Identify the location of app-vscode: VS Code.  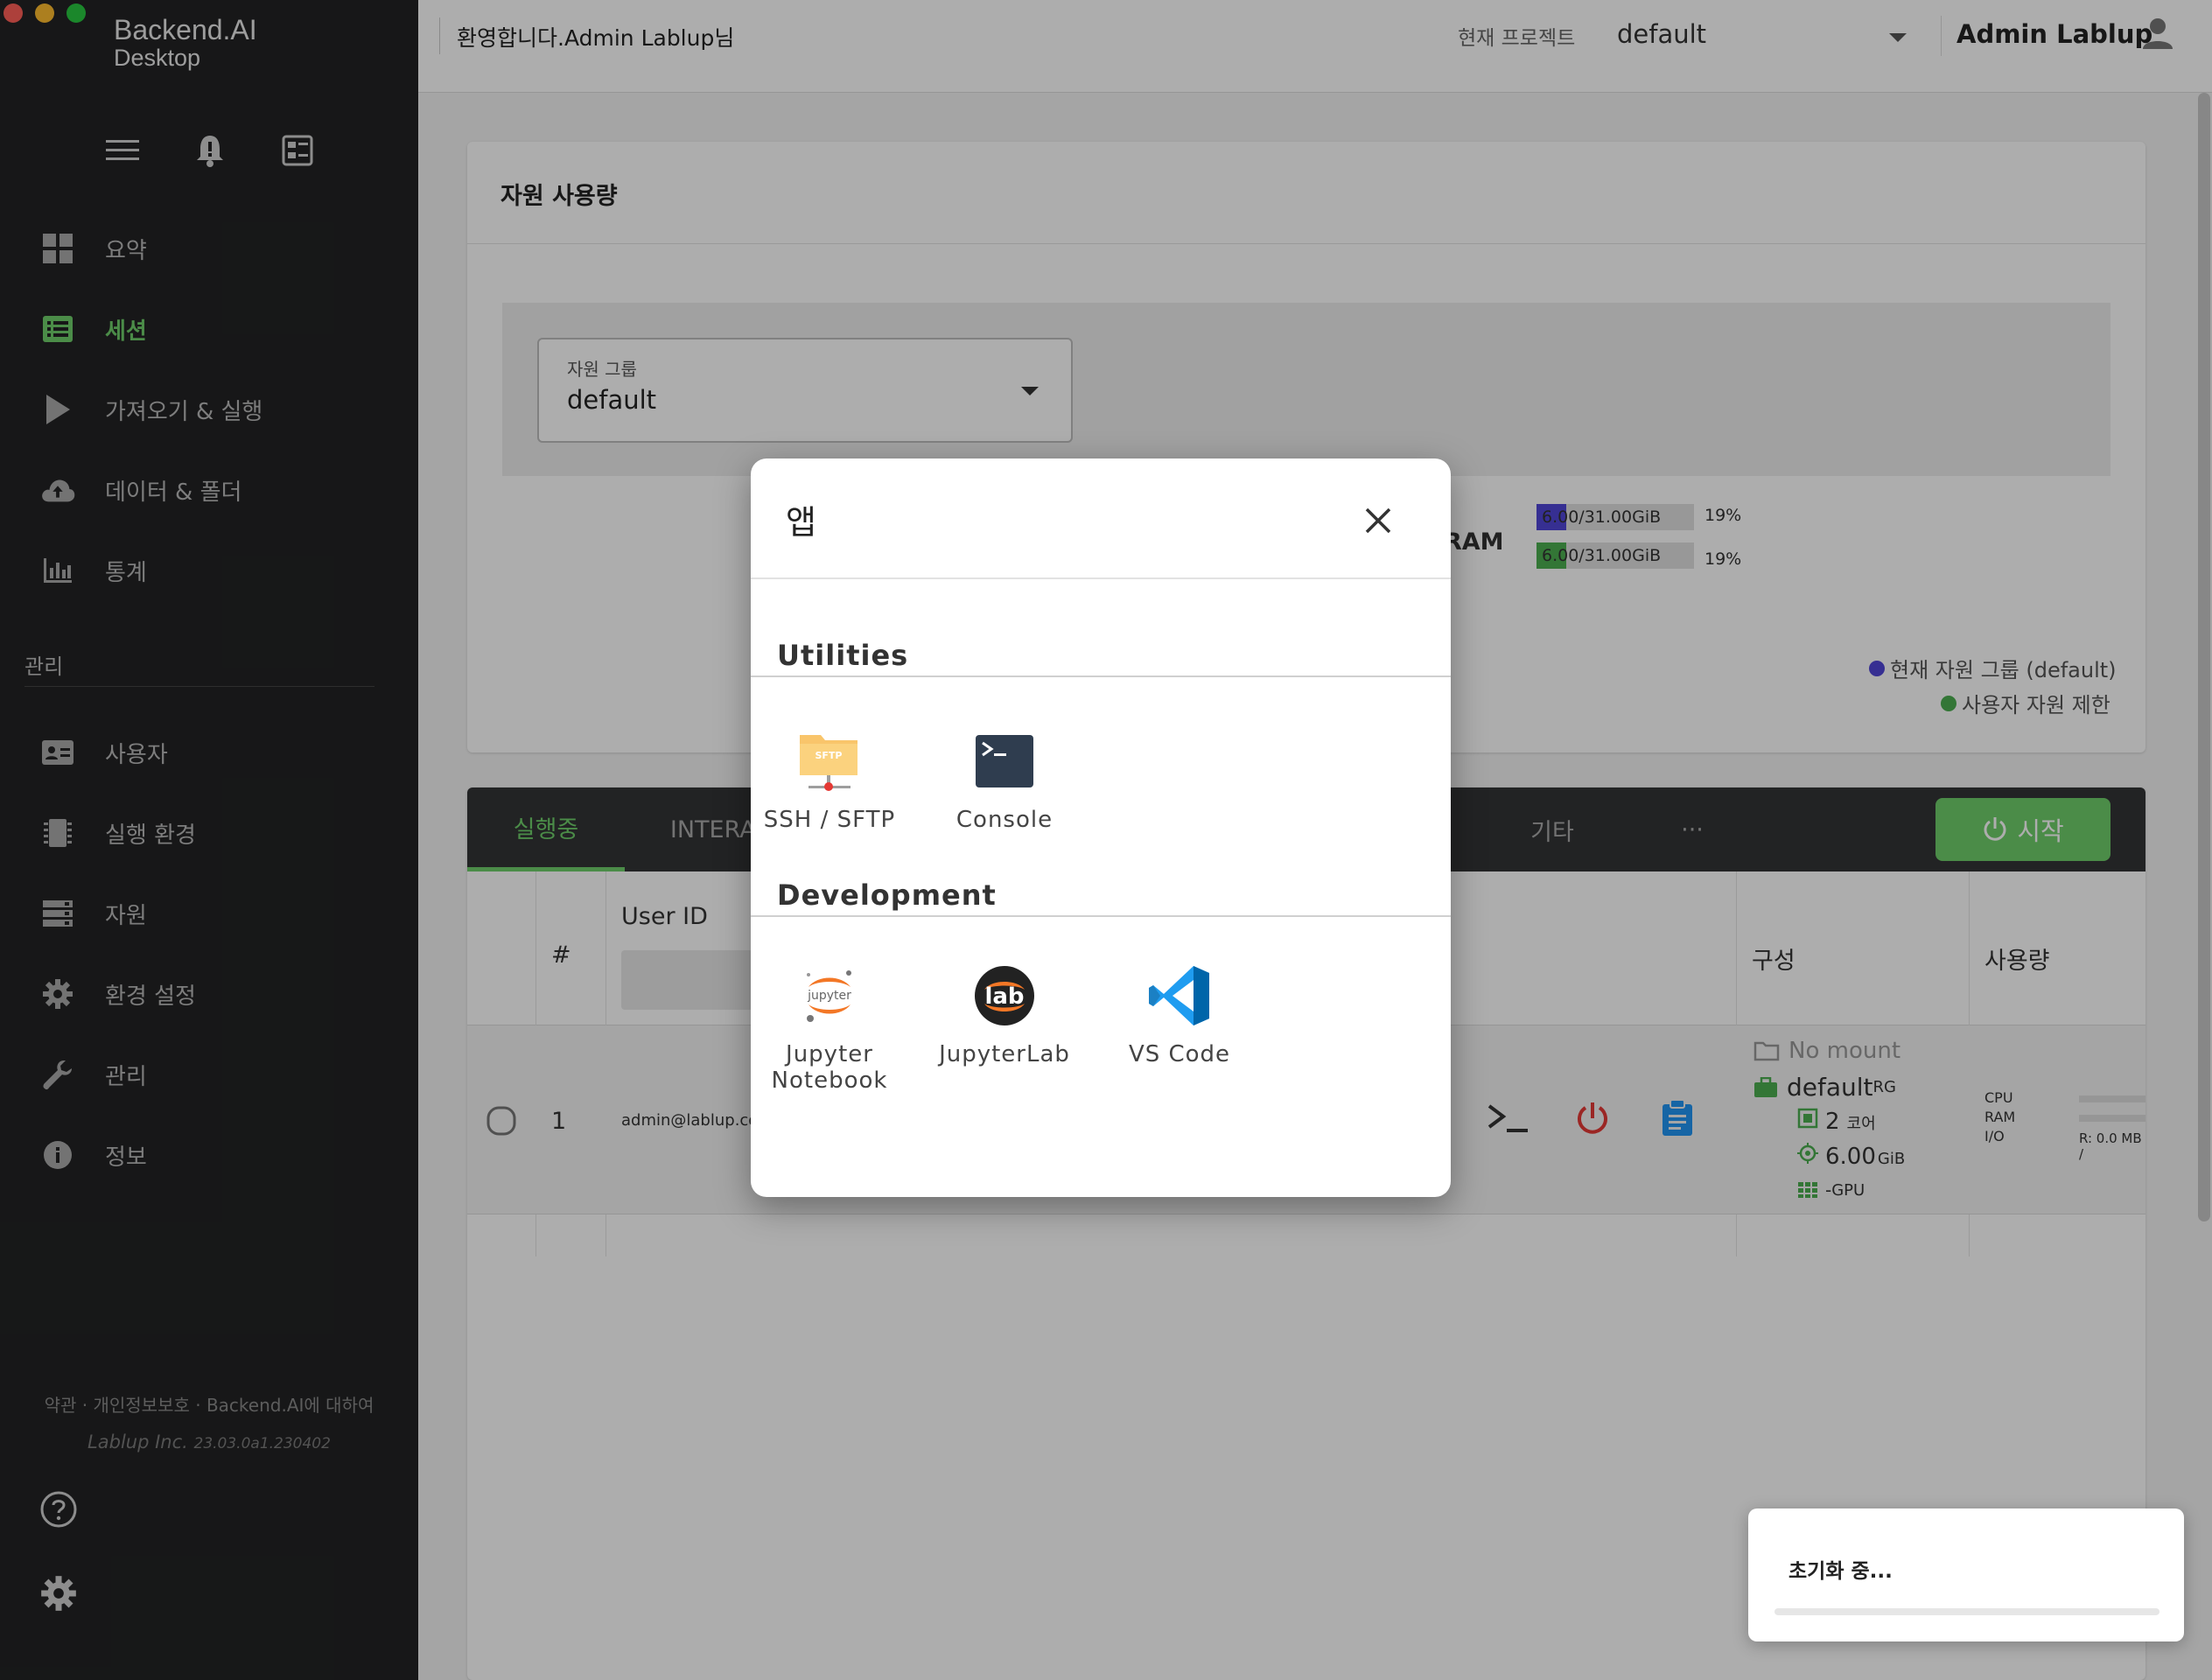
(1179, 1014).